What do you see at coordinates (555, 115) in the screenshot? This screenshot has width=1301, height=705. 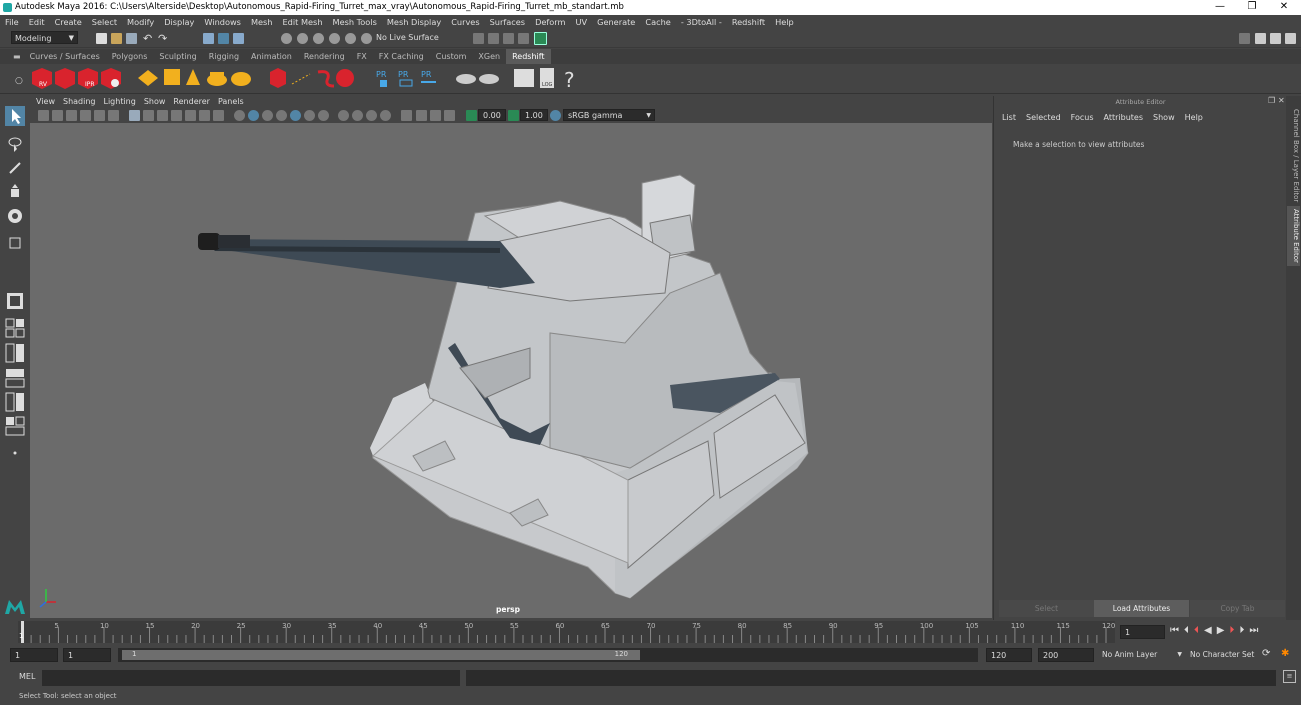 I see `color-management-icon` at bounding box center [555, 115].